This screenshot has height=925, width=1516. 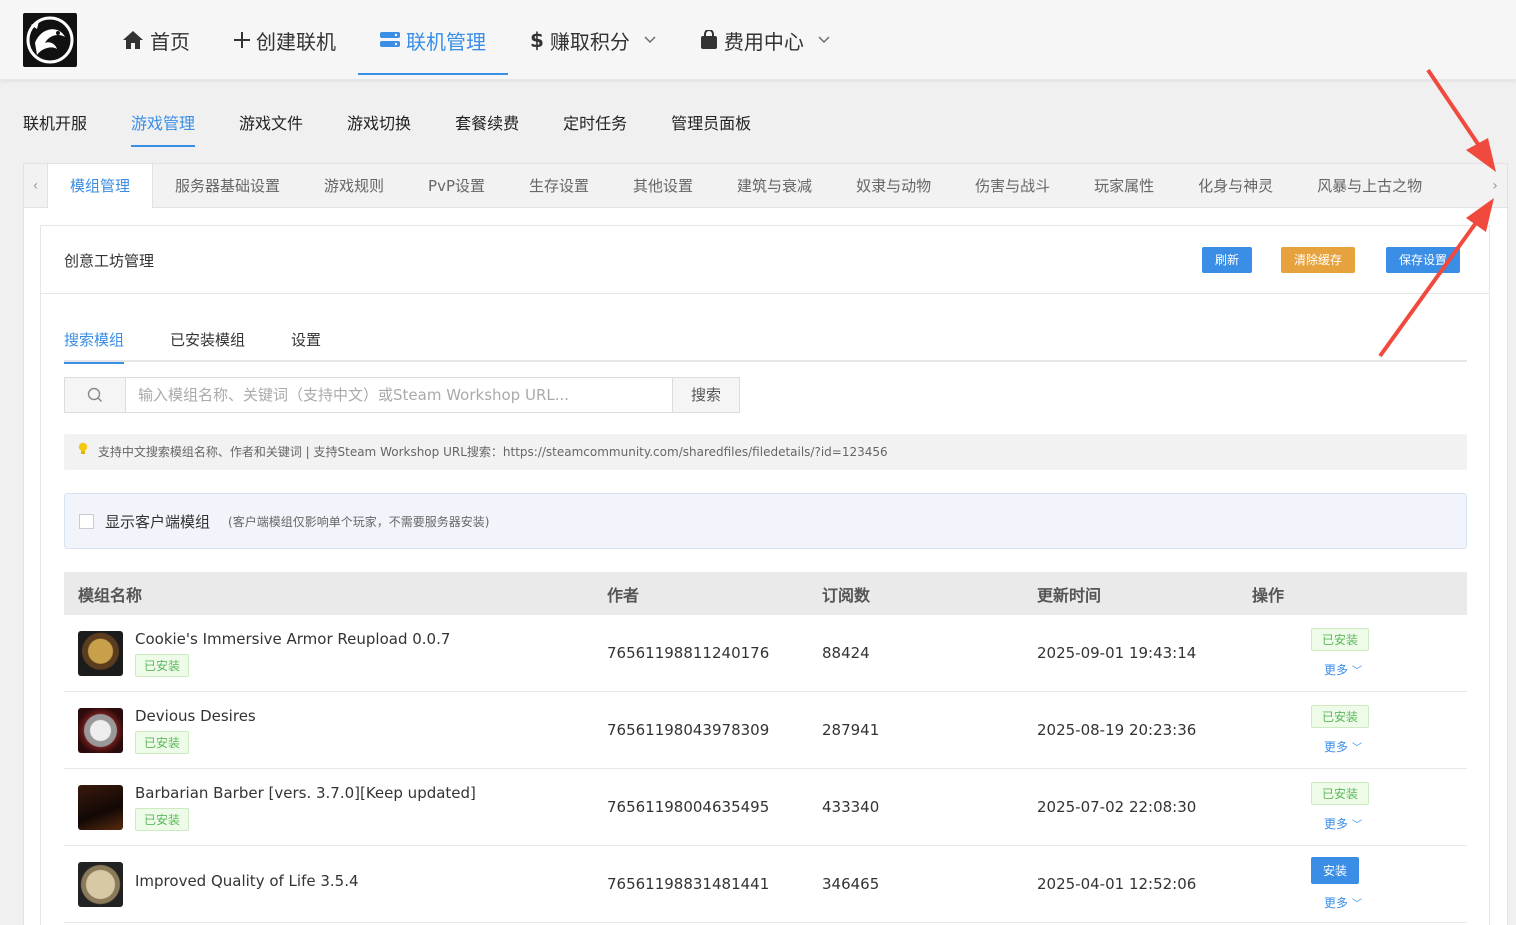 I want to click on search-button: 搜索, so click(x=706, y=395).